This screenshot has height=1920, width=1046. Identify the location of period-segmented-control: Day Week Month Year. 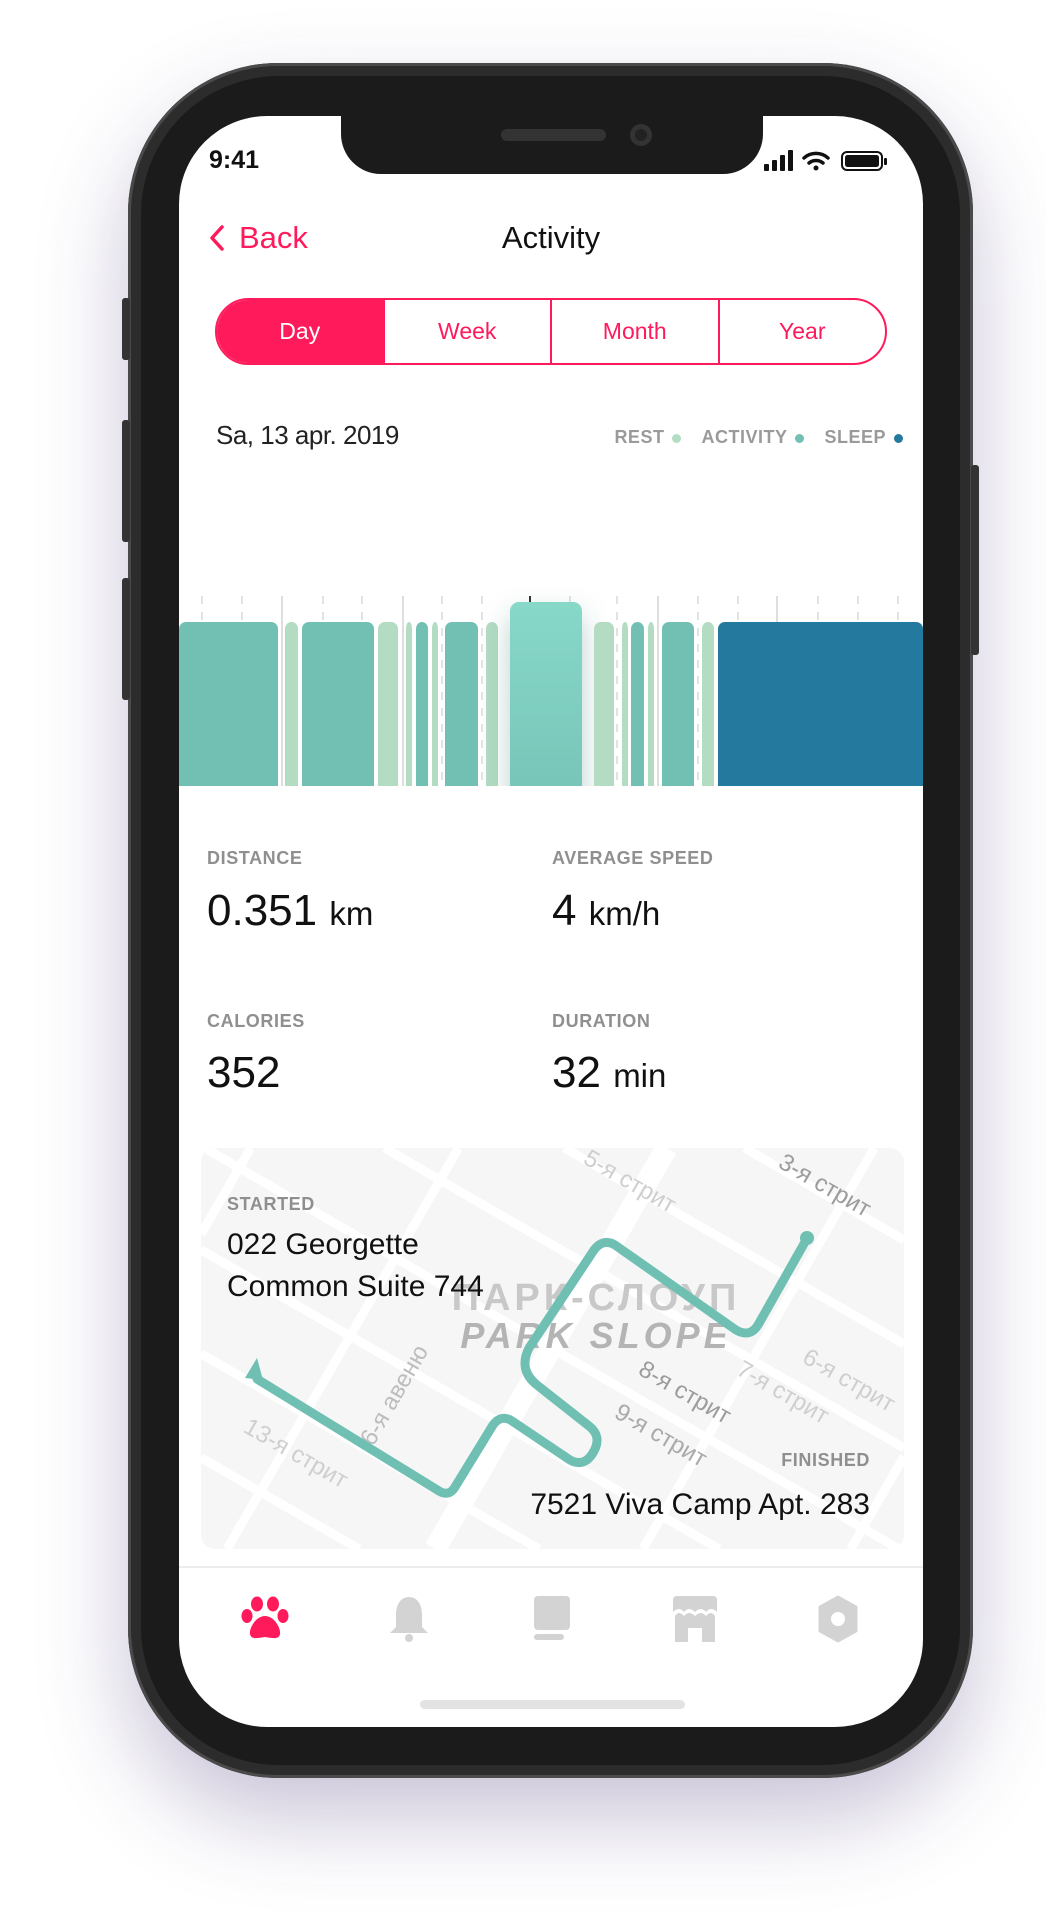
(551, 331).